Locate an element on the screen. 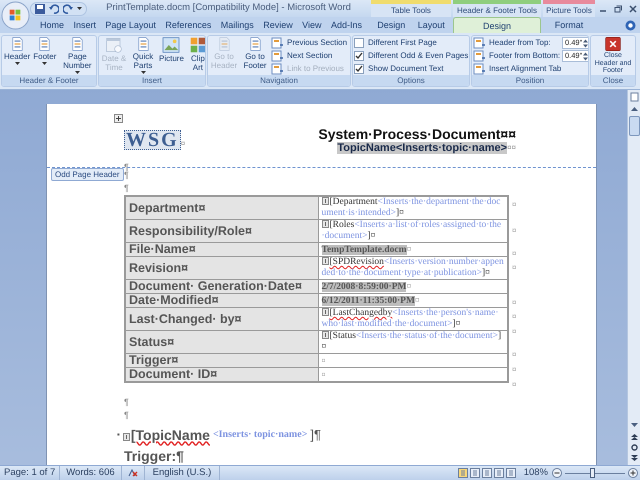  ribbon-button: Insert Alignment Tab is located at coordinates (530, 69).